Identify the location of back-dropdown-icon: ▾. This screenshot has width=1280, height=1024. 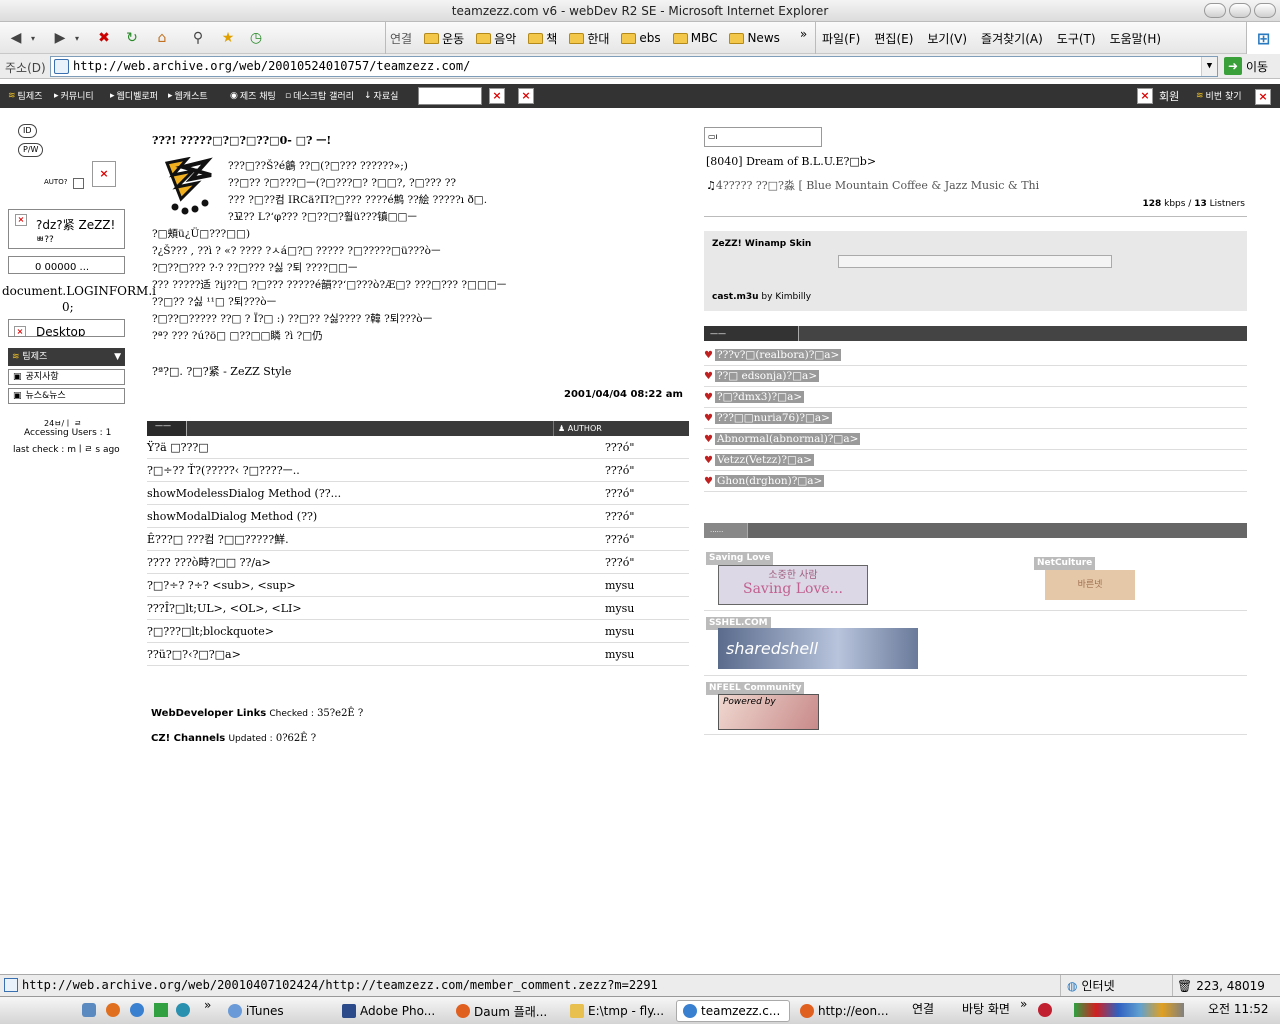
(33, 38).